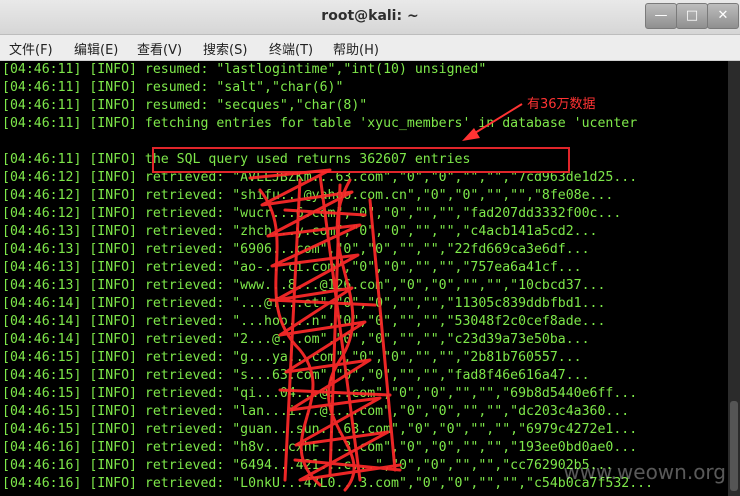 The image size is (740, 496). What do you see at coordinates (561, 104) in the screenshot?
I see `annotation-label: 有36万数据` at bounding box center [561, 104].